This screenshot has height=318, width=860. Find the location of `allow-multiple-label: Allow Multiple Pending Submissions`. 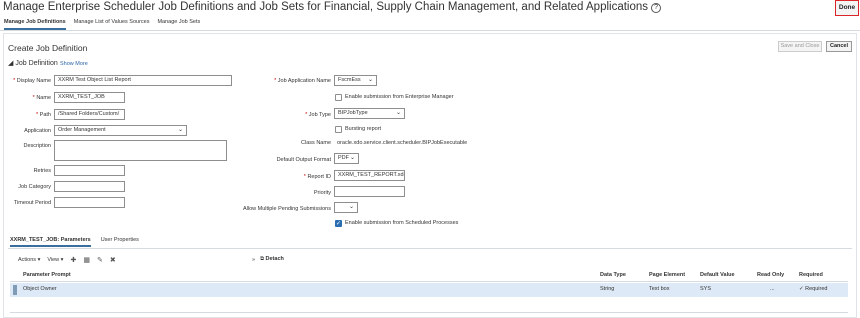

allow-multiple-label: Allow Multiple Pending Submissions is located at coordinates (286, 209).